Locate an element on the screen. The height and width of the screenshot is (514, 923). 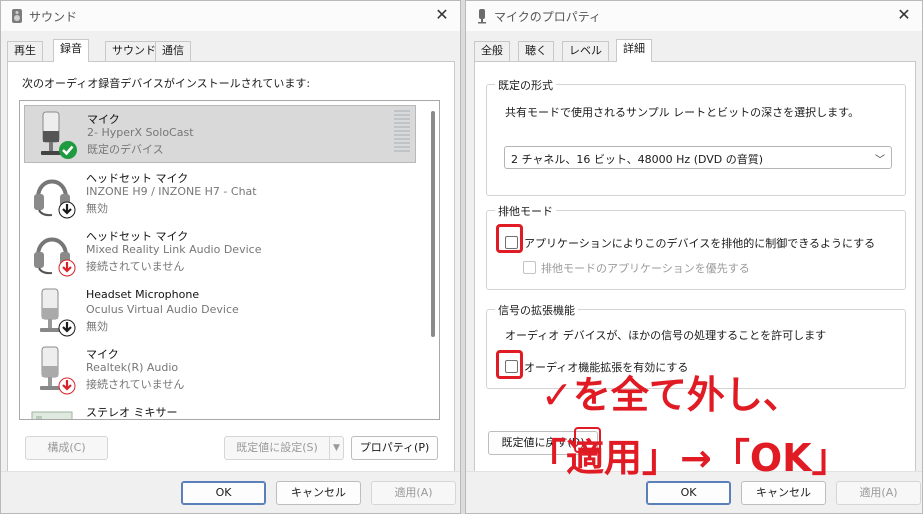
speaker-icon is located at coordinates (17, 16).